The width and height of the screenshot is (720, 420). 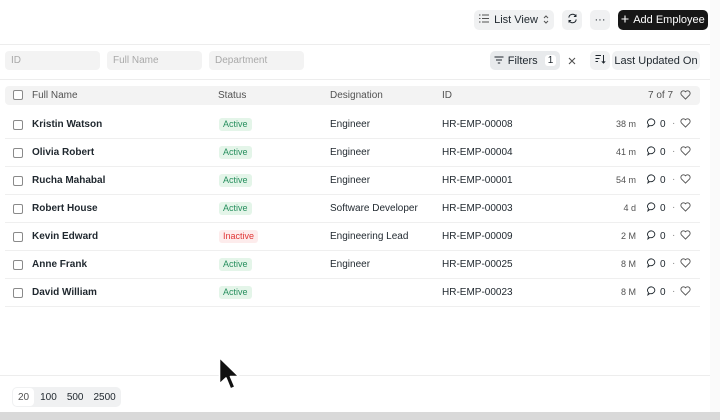 What do you see at coordinates (661, 95) in the screenshot?
I see `row-count: 7 of 7` at bounding box center [661, 95].